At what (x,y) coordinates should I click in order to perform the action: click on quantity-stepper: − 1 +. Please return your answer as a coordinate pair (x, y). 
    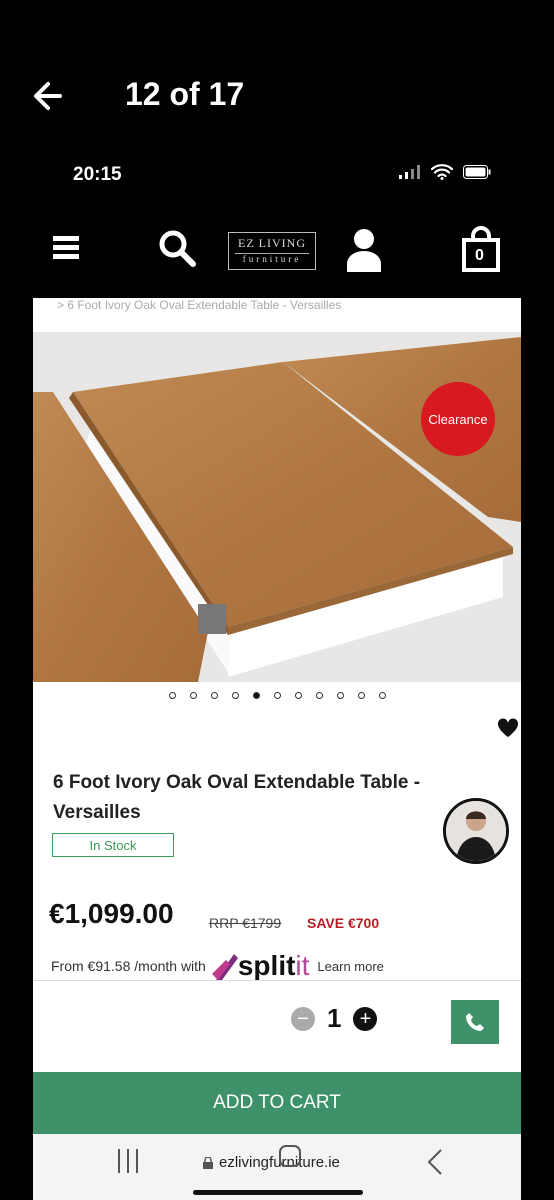
    Looking at the image, I should click on (334, 1018).